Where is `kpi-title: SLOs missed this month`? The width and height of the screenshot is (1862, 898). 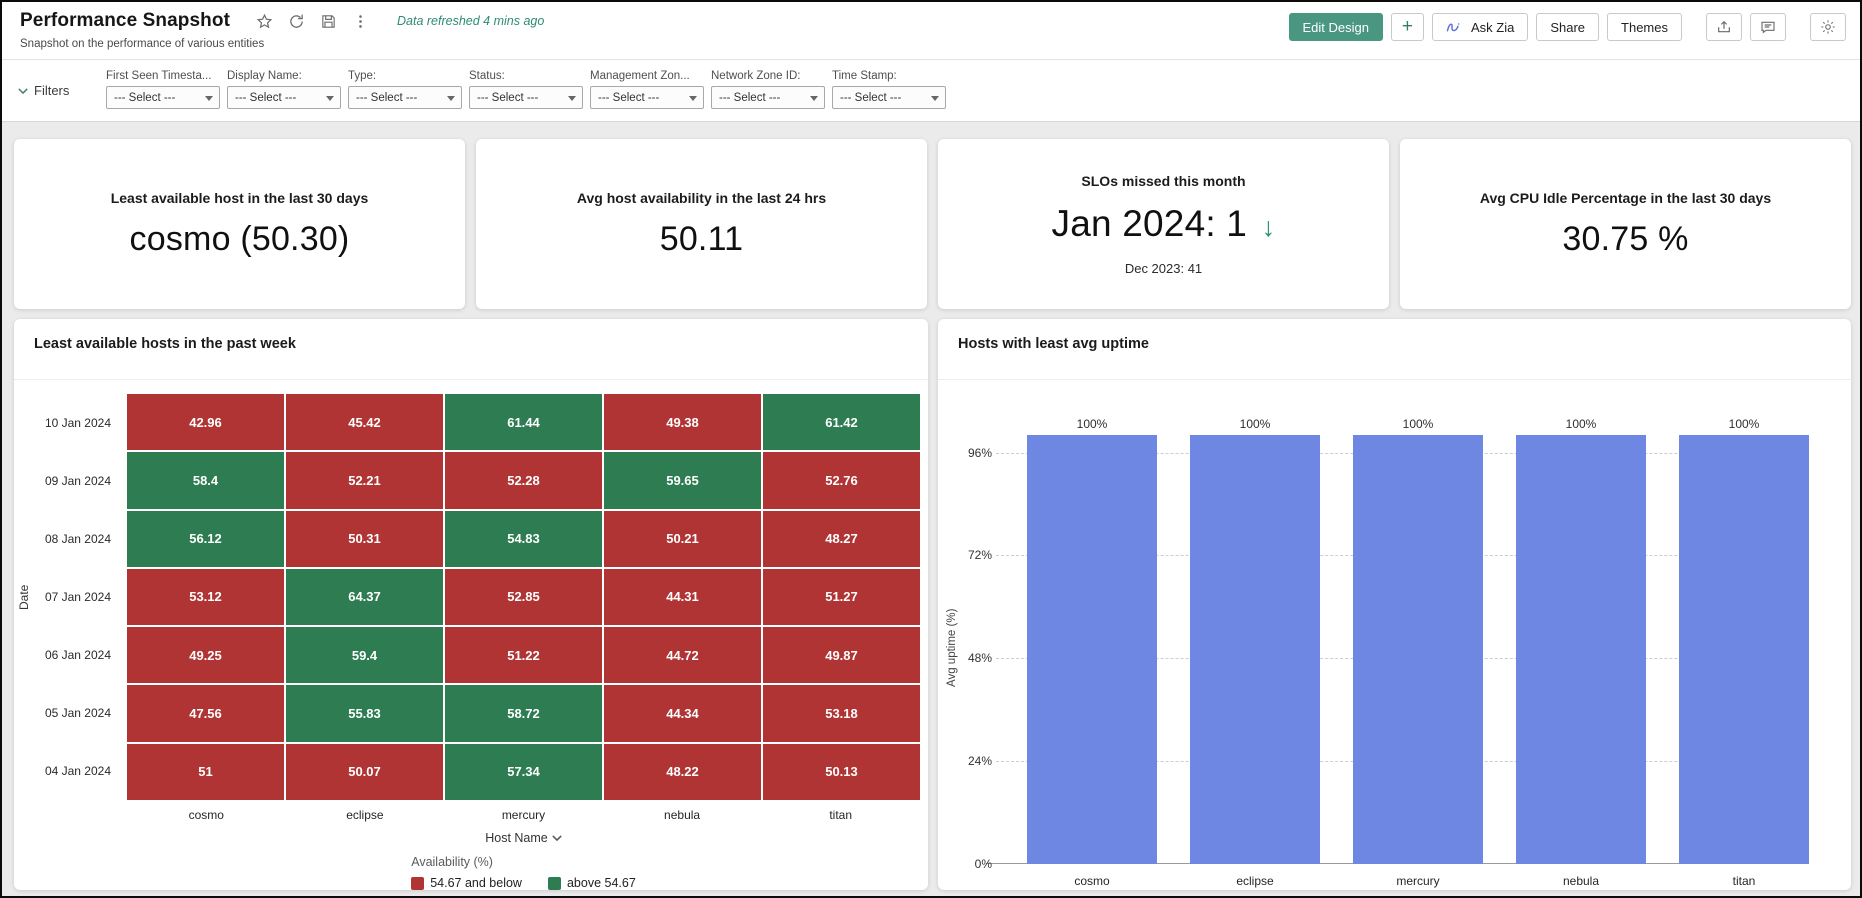 kpi-title: SLOs missed this month is located at coordinates (1163, 180).